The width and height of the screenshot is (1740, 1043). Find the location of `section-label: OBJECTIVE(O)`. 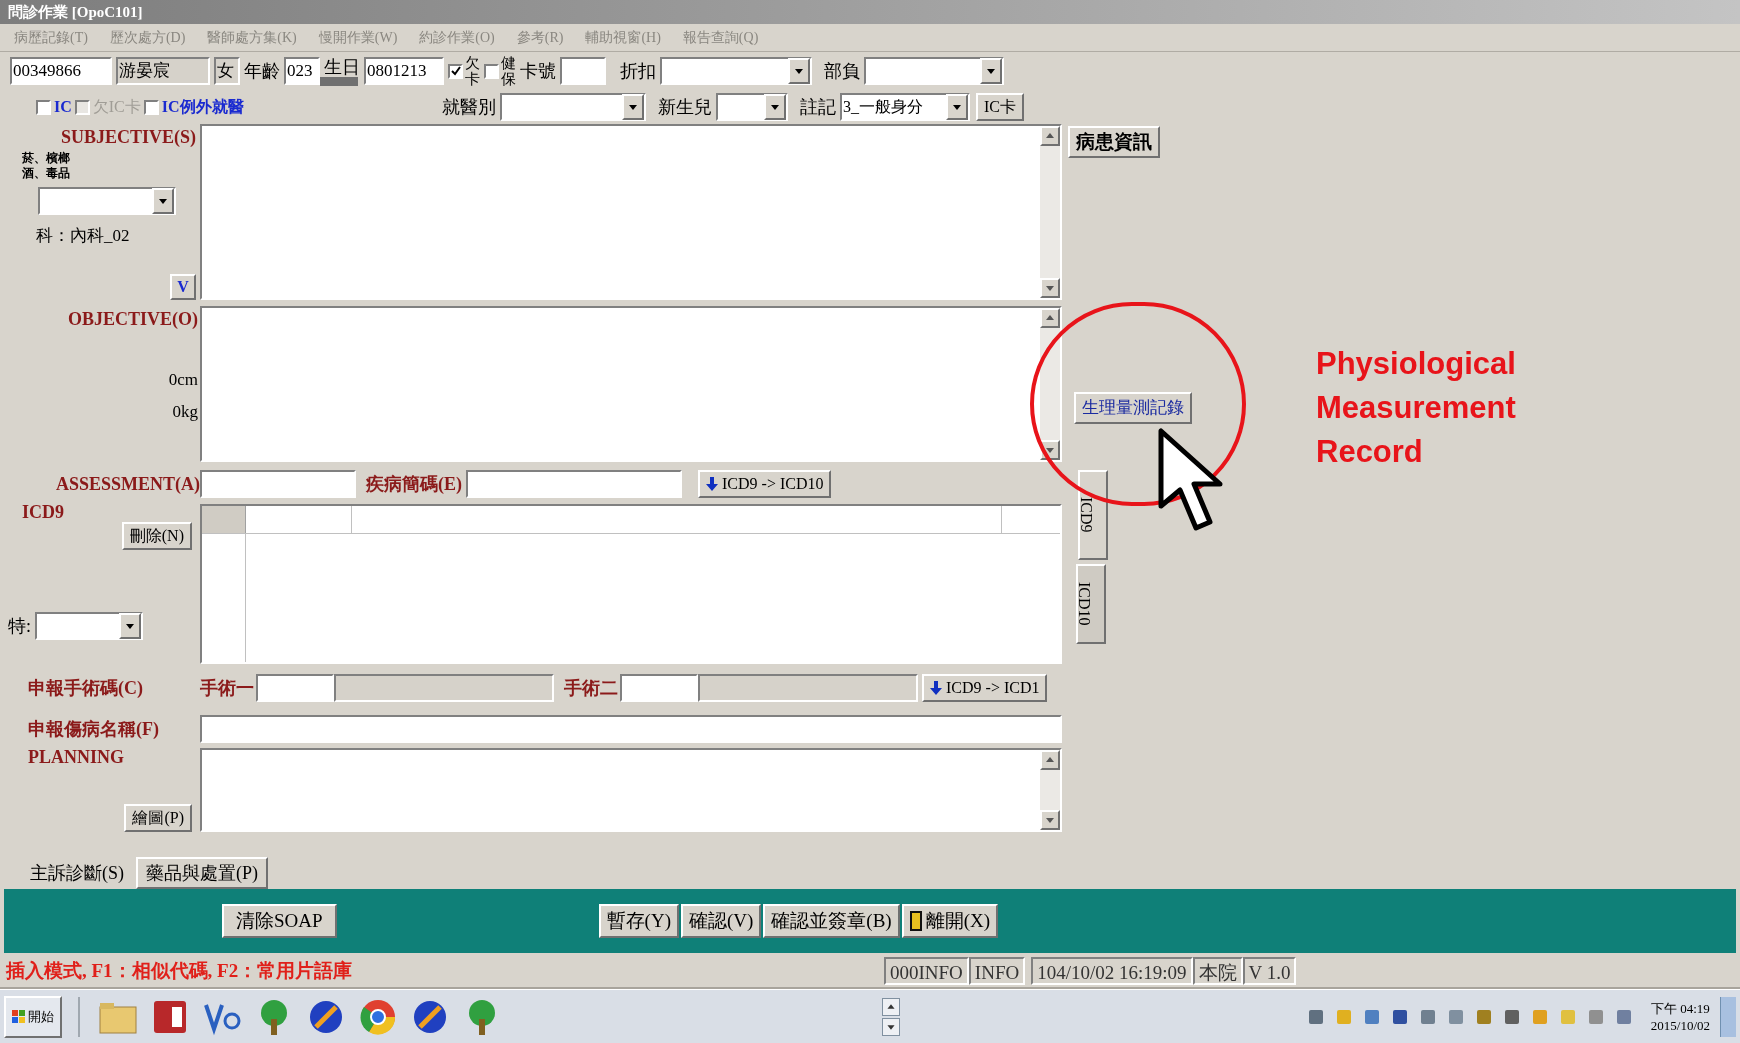

section-label: OBJECTIVE(O) is located at coordinates (132, 319).